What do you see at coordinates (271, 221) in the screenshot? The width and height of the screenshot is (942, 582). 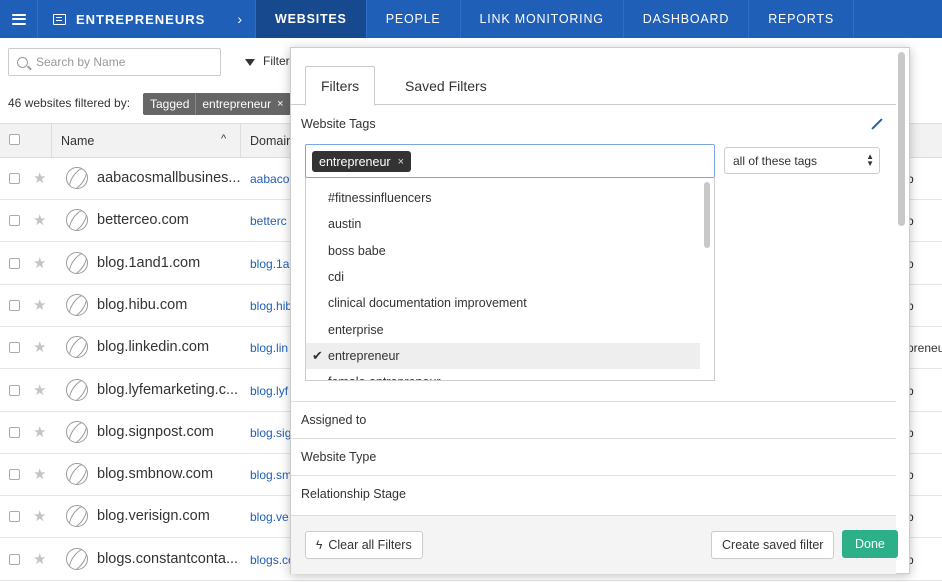 I see `website-domain: betterc` at bounding box center [271, 221].